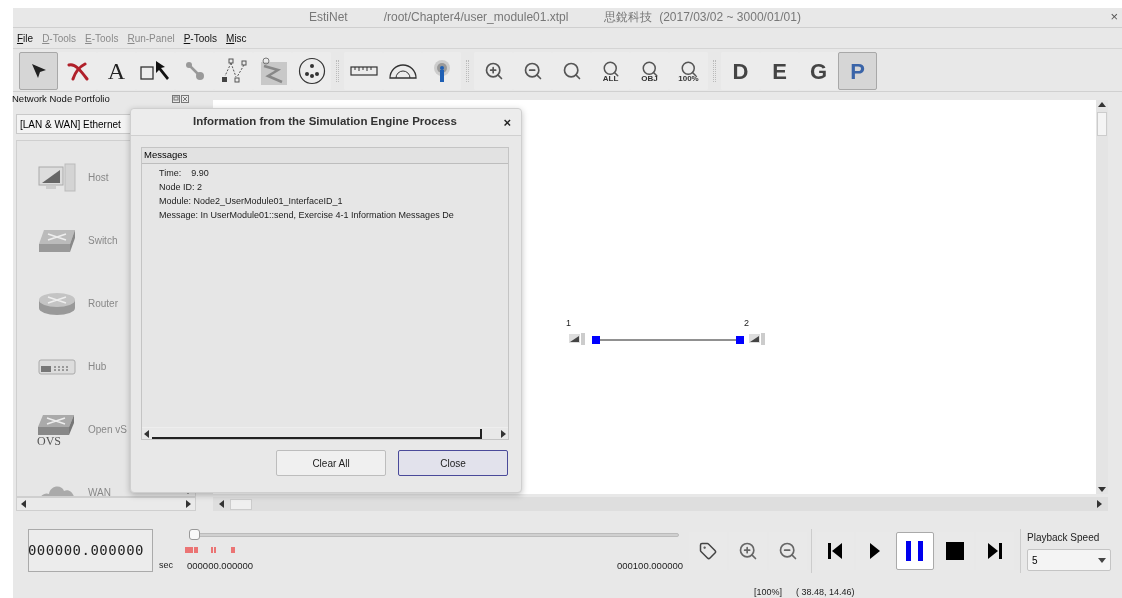  I want to click on antenna-icon, so click(441, 71).